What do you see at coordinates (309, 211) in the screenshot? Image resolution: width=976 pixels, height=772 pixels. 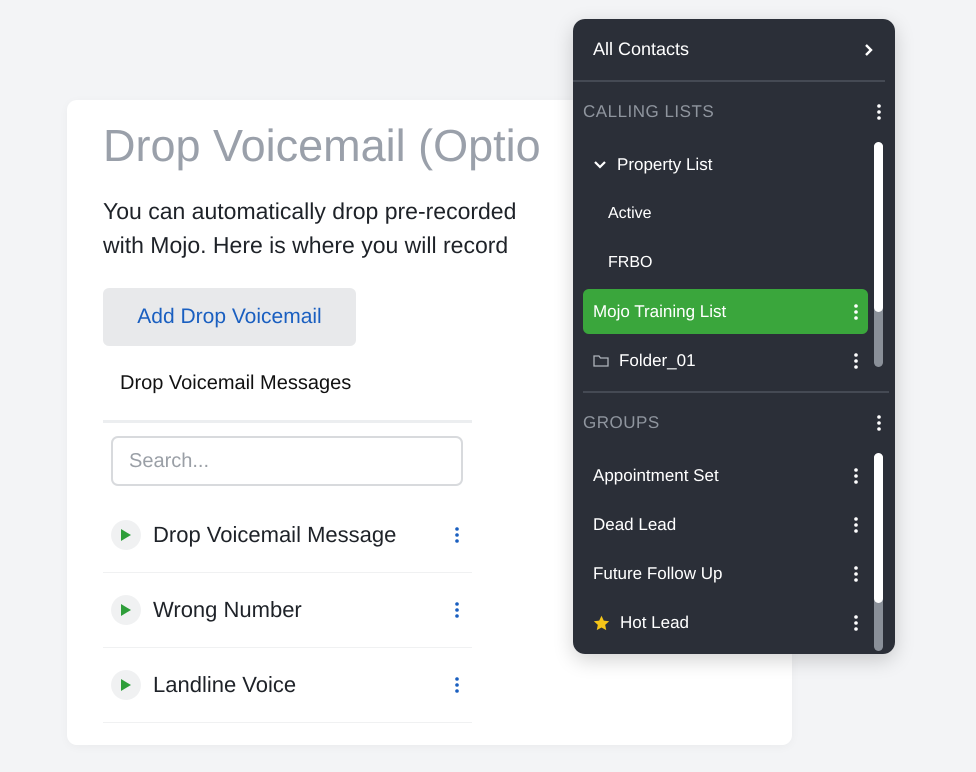 I see `description-line: You can automatically drop pre-recorded` at bounding box center [309, 211].